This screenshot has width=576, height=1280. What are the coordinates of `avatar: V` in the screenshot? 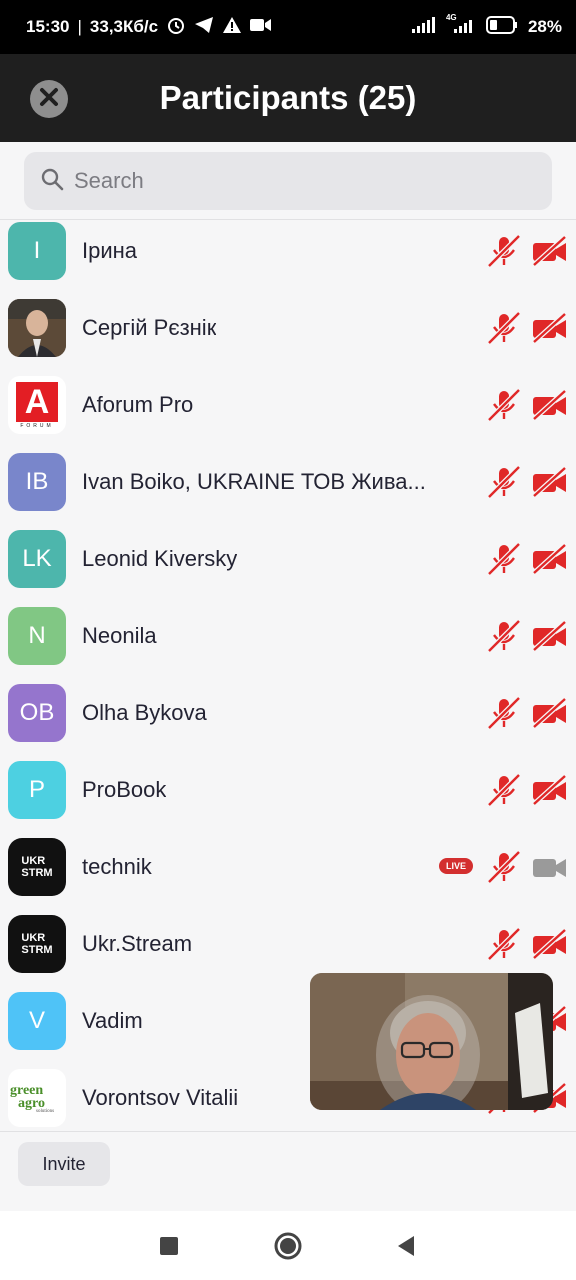 It's located at (37, 1021).